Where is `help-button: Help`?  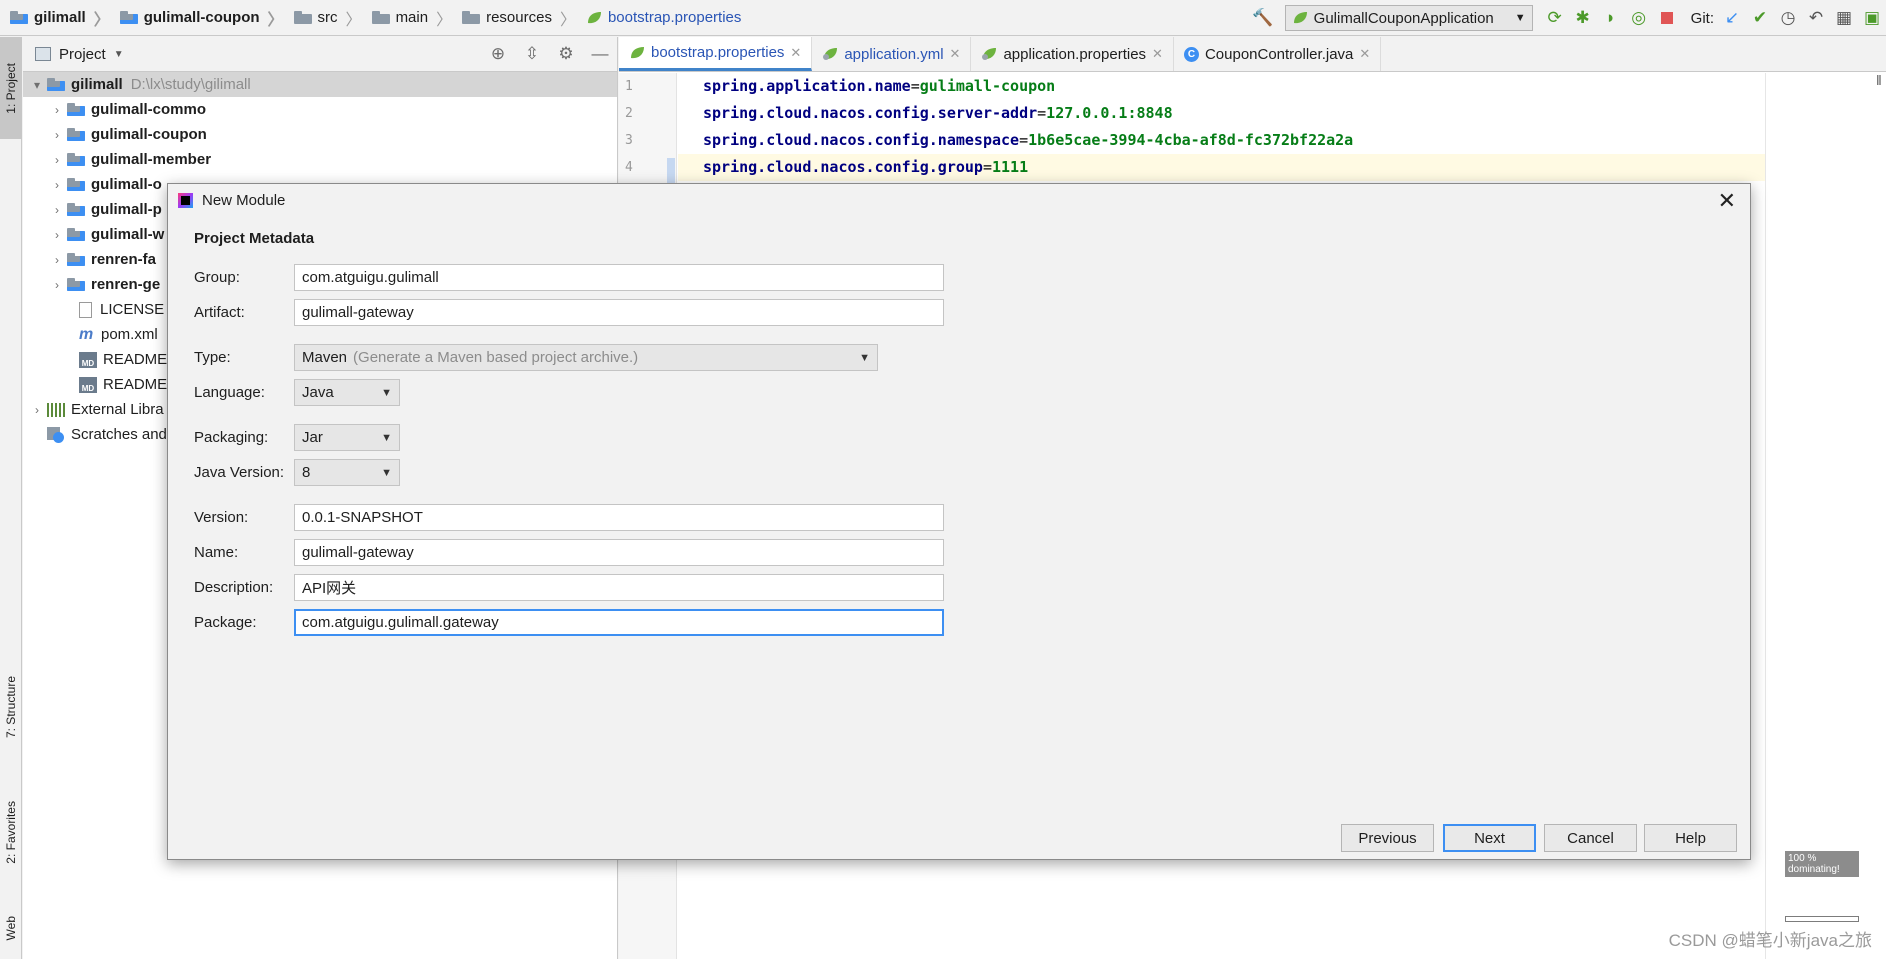
help-button: Help is located at coordinates (1690, 838).